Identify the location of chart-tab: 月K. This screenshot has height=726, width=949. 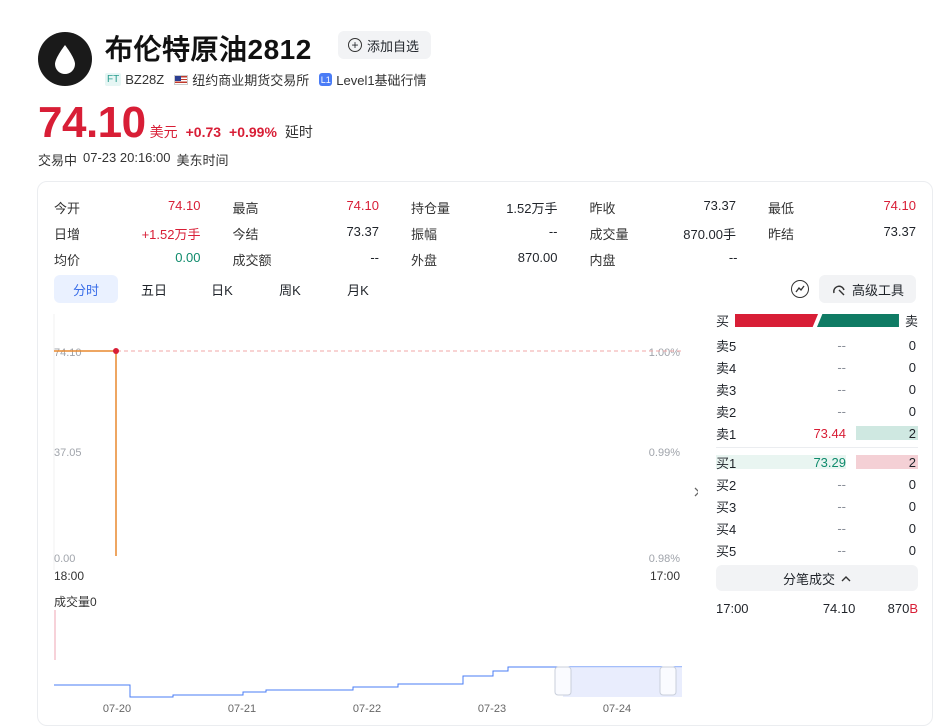
(358, 289).